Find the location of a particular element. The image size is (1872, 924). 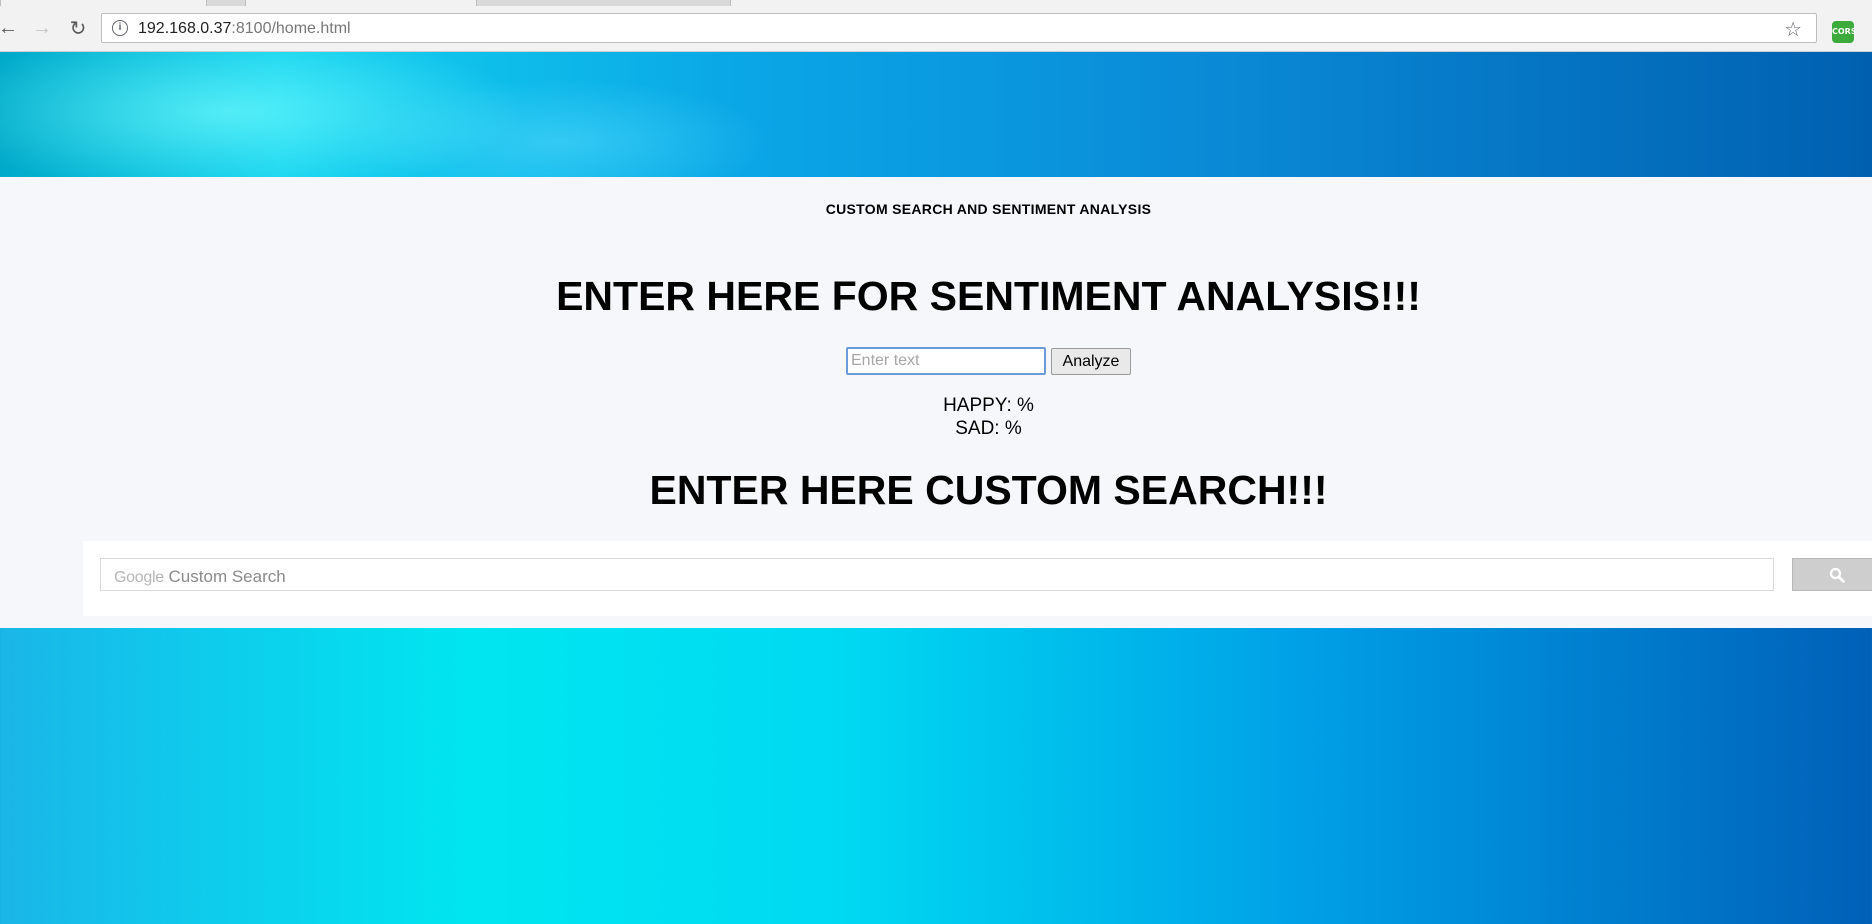

analyze-button: Analyze is located at coordinates (1091, 361).